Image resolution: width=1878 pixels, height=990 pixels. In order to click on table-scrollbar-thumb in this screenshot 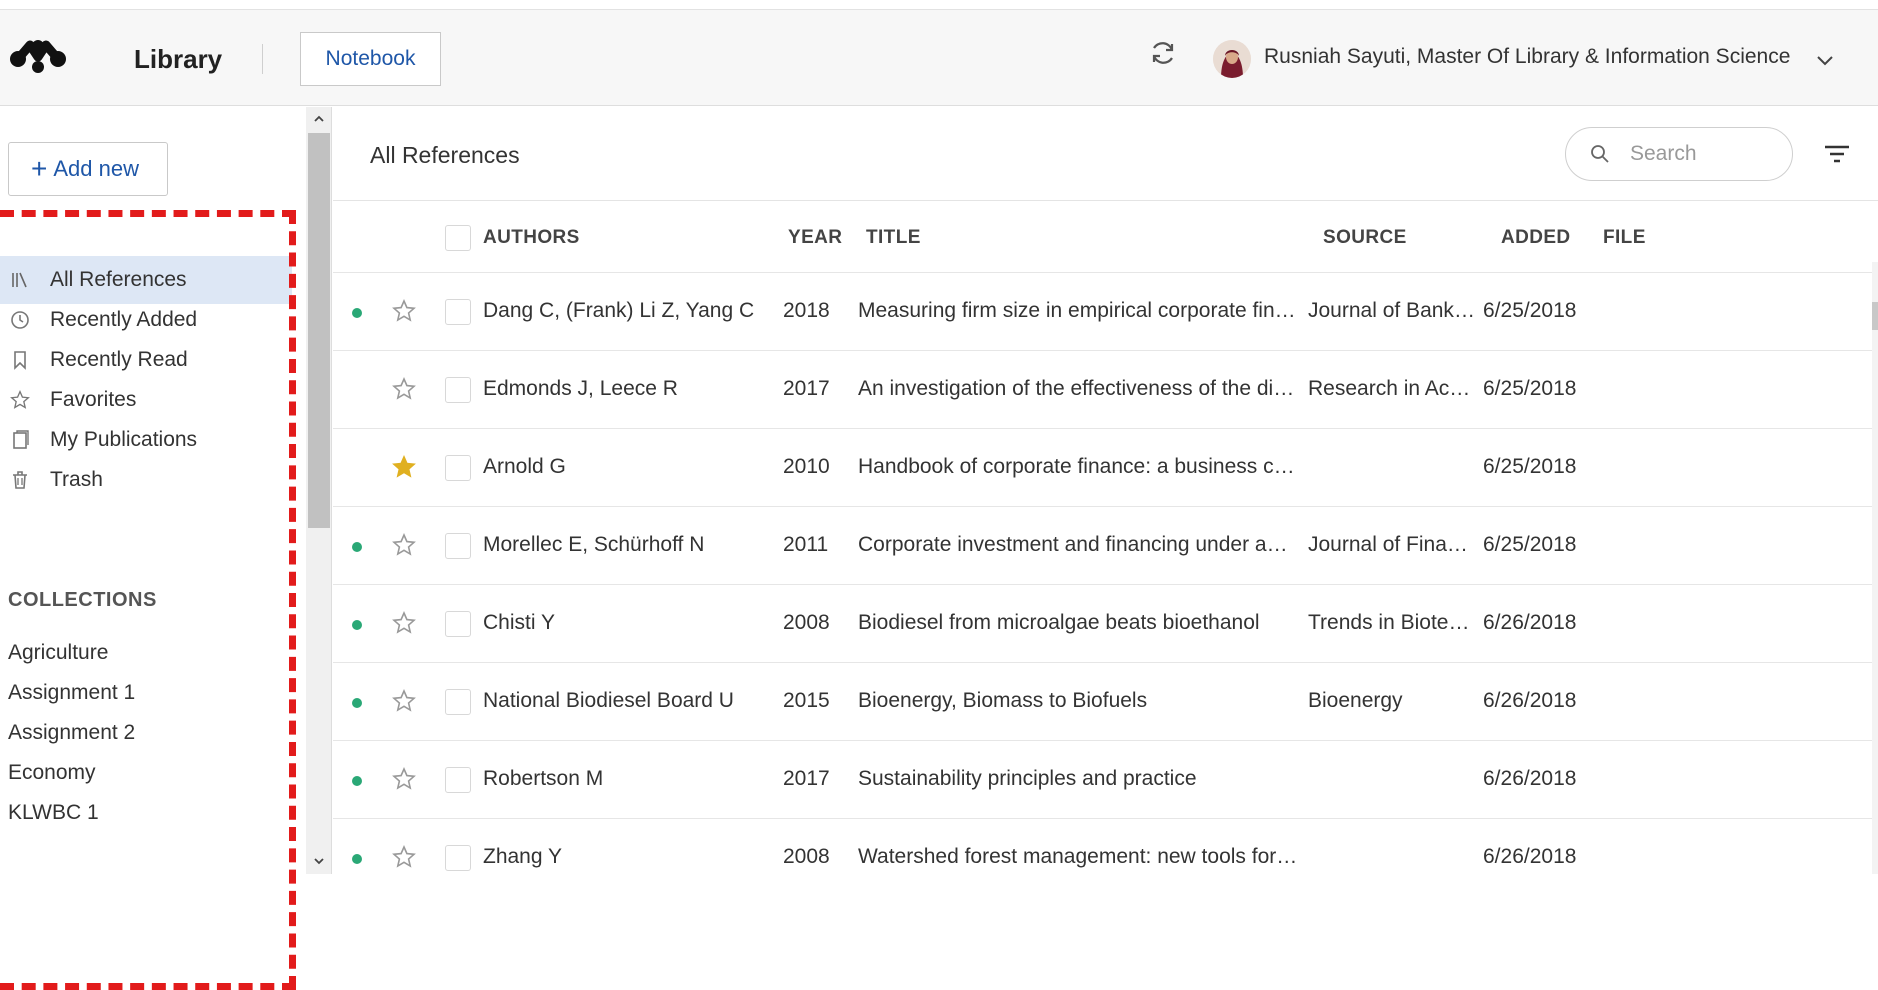, I will do `click(1875, 316)`.